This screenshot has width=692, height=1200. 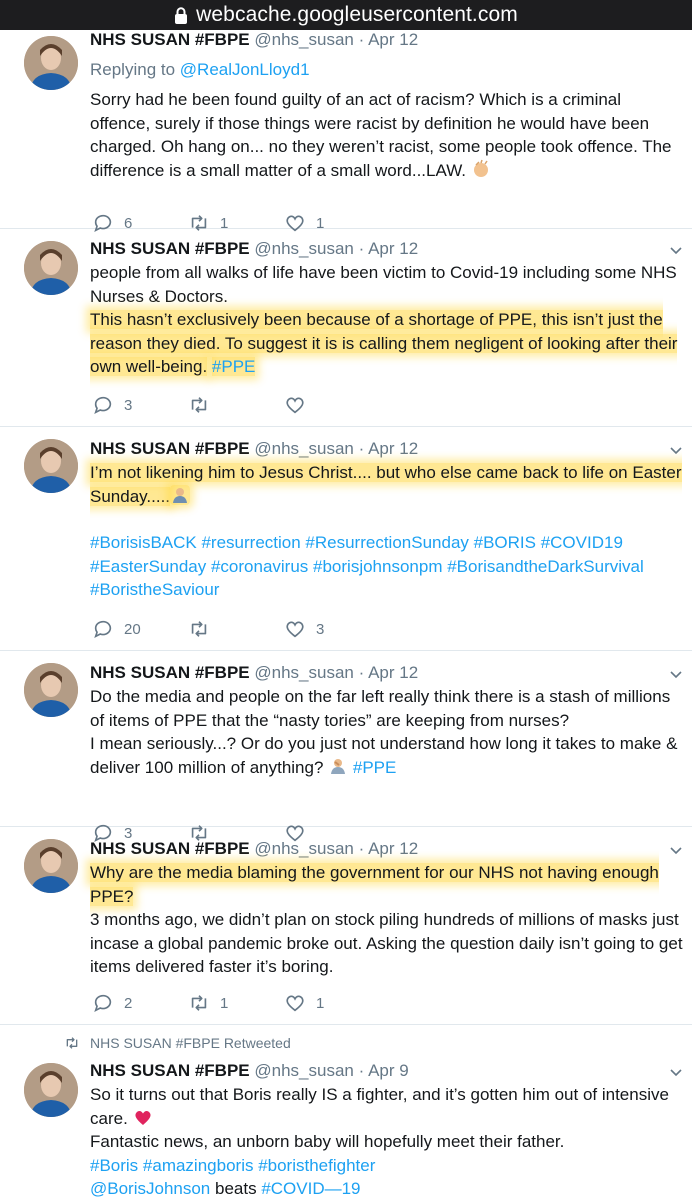 What do you see at coordinates (388, 1070) in the screenshot?
I see `tweet-date: Apr 9` at bounding box center [388, 1070].